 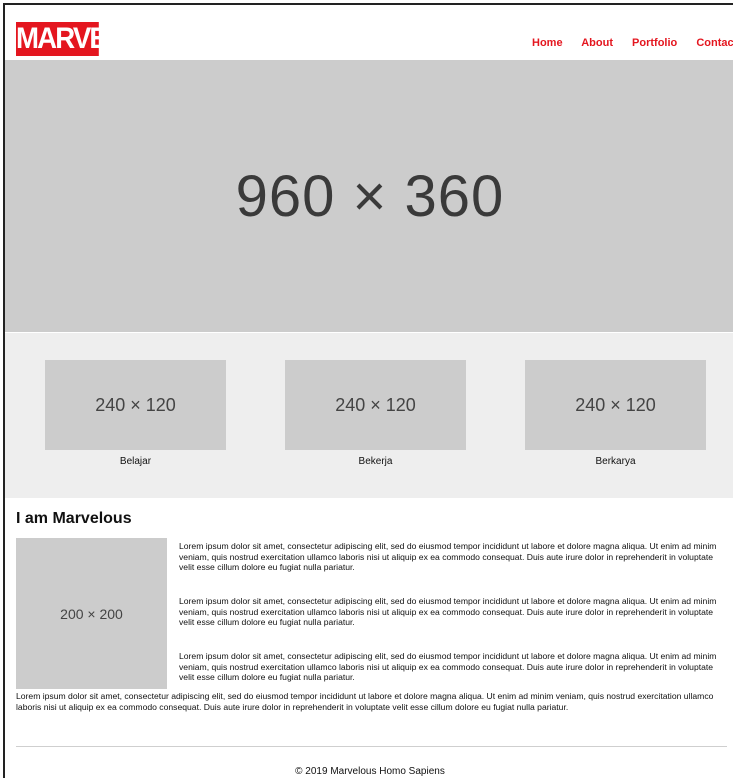 What do you see at coordinates (654, 43) in the screenshot?
I see `nav-portfolio-link: Portfolio` at bounding box center [654, 43].